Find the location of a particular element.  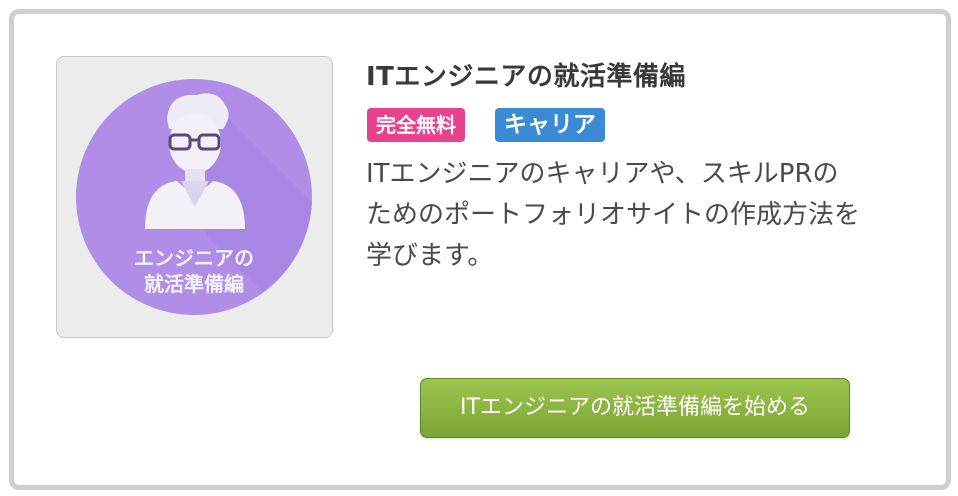

description-line: 学びます。 is located at coordinates (430, 256).